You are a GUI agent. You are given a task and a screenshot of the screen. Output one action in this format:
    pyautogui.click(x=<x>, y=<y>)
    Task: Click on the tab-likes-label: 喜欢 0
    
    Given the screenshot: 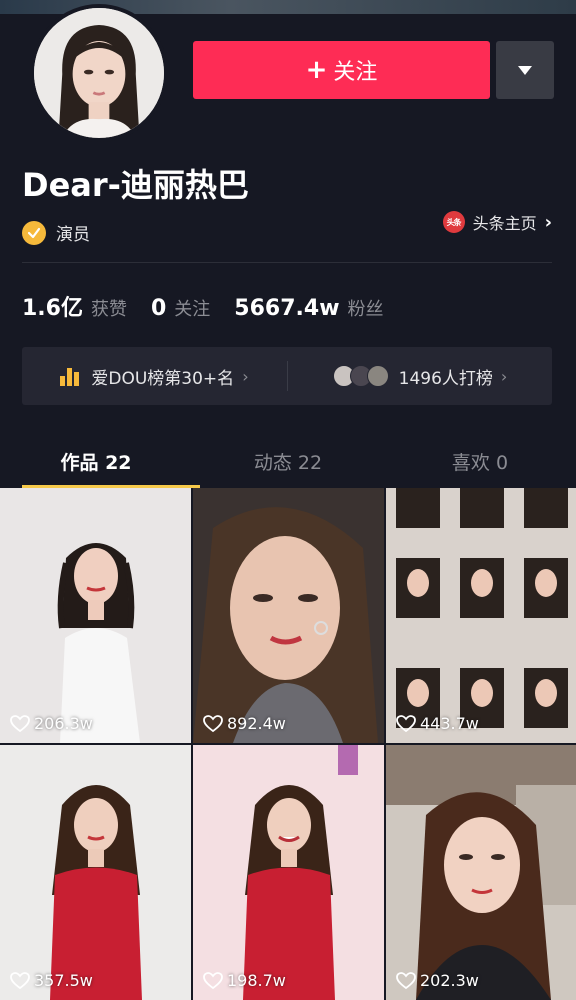 What is the action you would take?
    pyautogui.click(x=480, y=463)
    